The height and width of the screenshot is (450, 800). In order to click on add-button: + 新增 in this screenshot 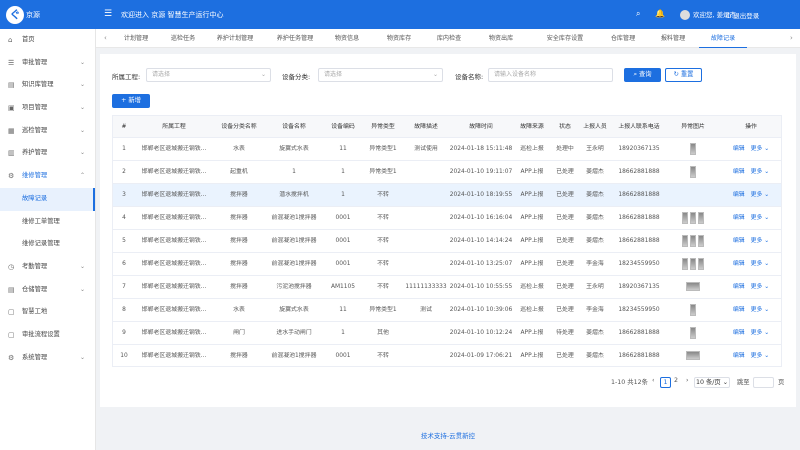, I will do `click(131, 101)`.